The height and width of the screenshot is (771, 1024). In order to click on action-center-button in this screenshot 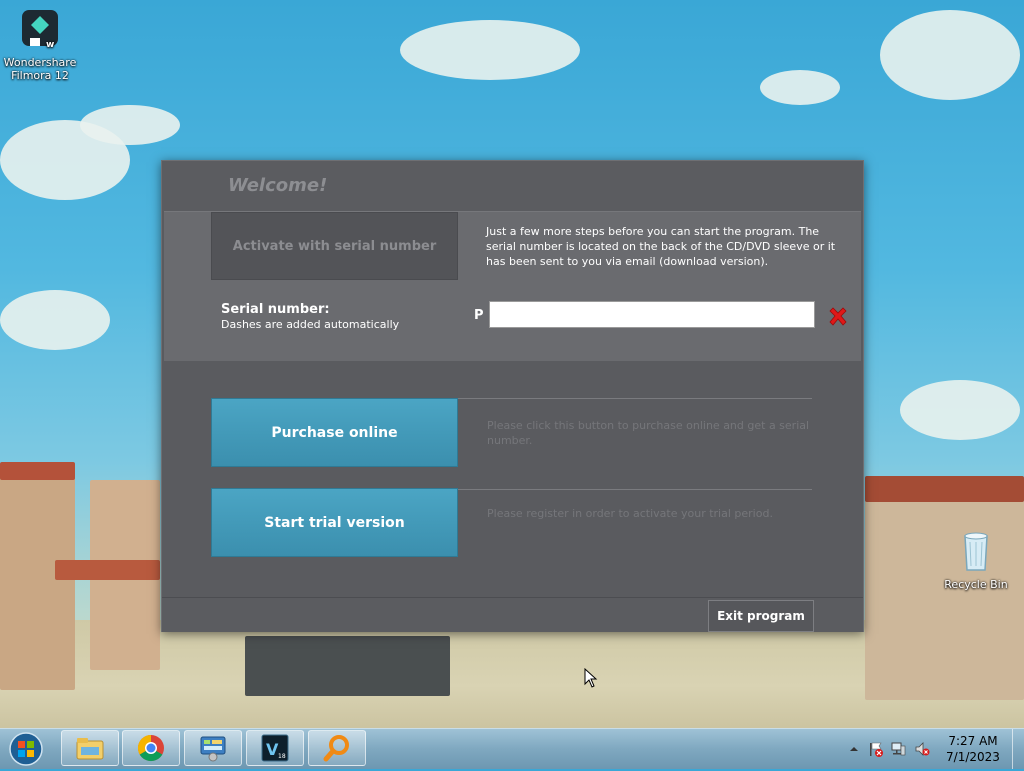, I will do `click(876, 749)`.